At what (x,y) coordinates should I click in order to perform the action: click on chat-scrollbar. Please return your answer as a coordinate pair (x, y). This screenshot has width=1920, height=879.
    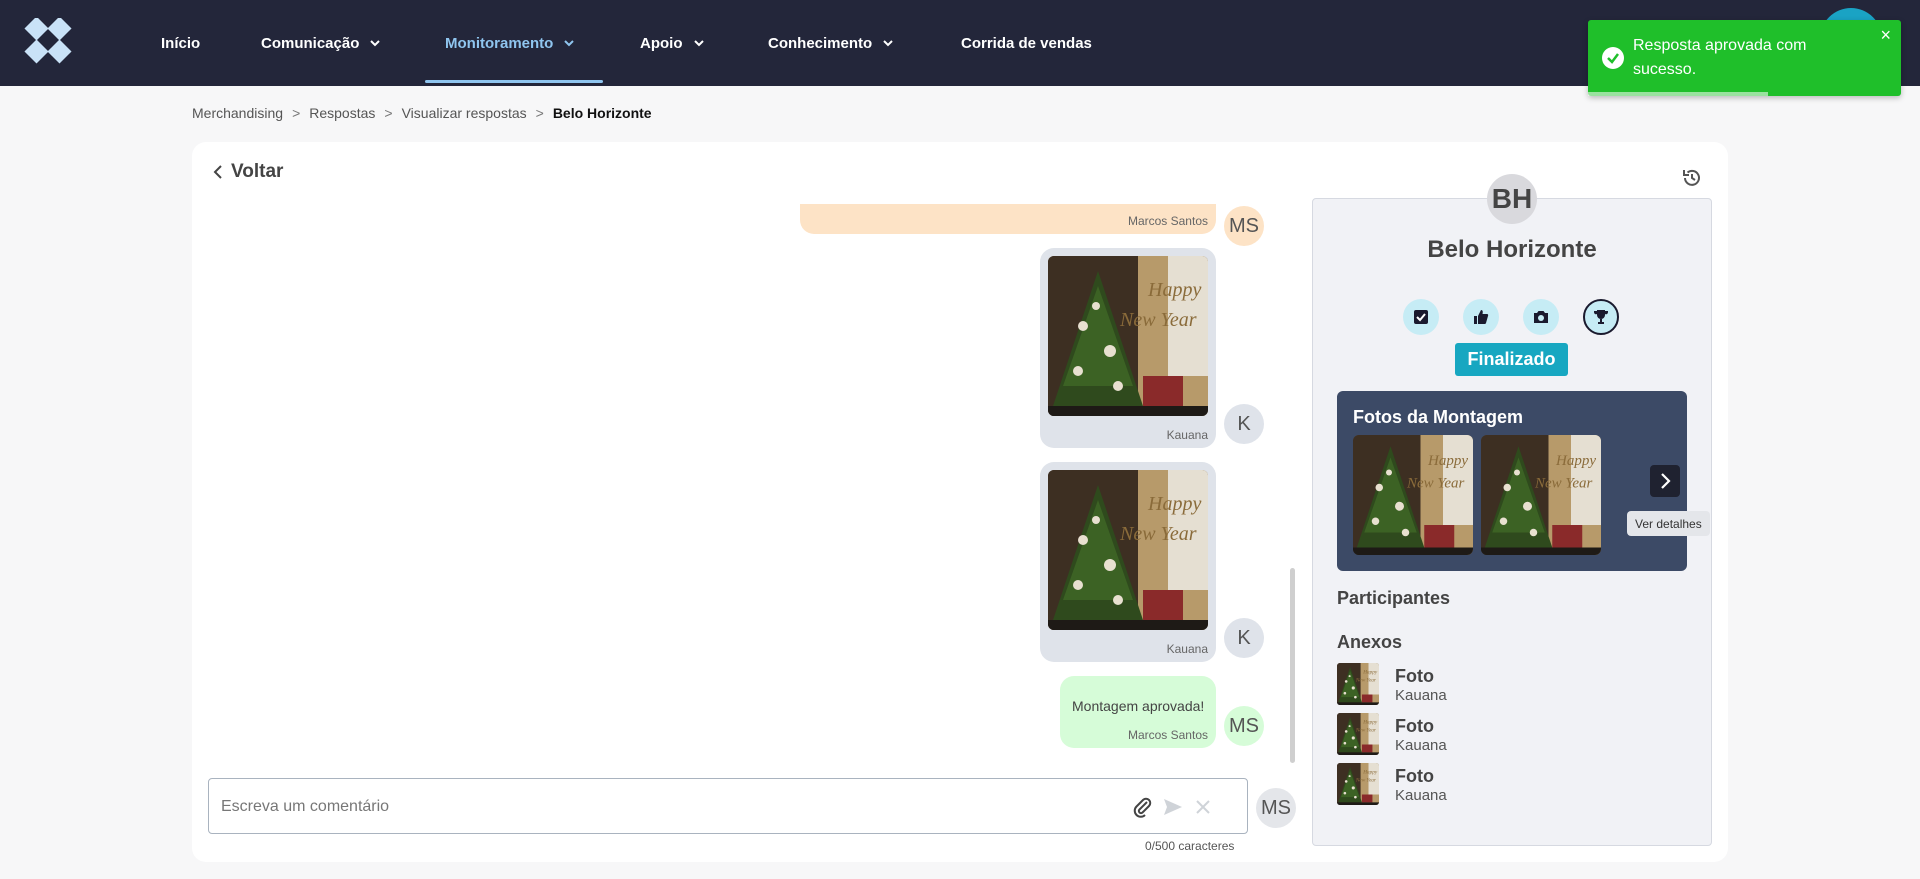
    Looking at the image, I should click on (1292, 665).